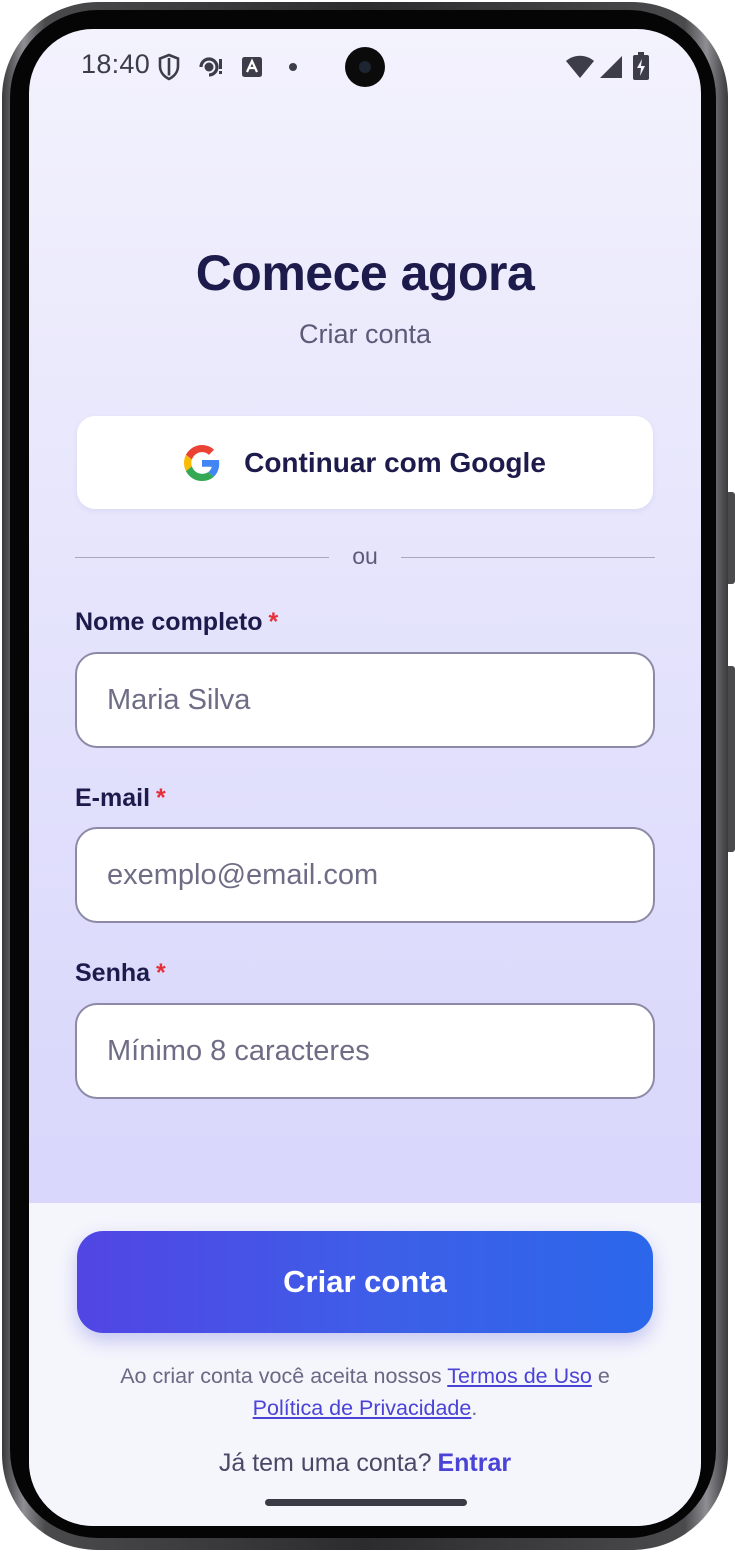  I want to click on email-label-text: E-mail, so click(113, 798).